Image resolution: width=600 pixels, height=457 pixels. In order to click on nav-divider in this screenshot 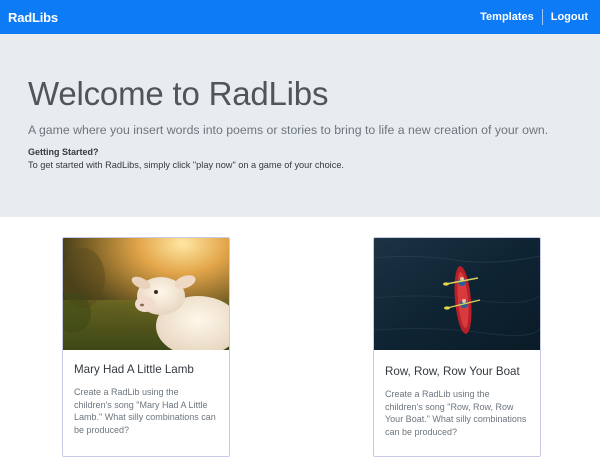, I will do `click(542, 17)`.